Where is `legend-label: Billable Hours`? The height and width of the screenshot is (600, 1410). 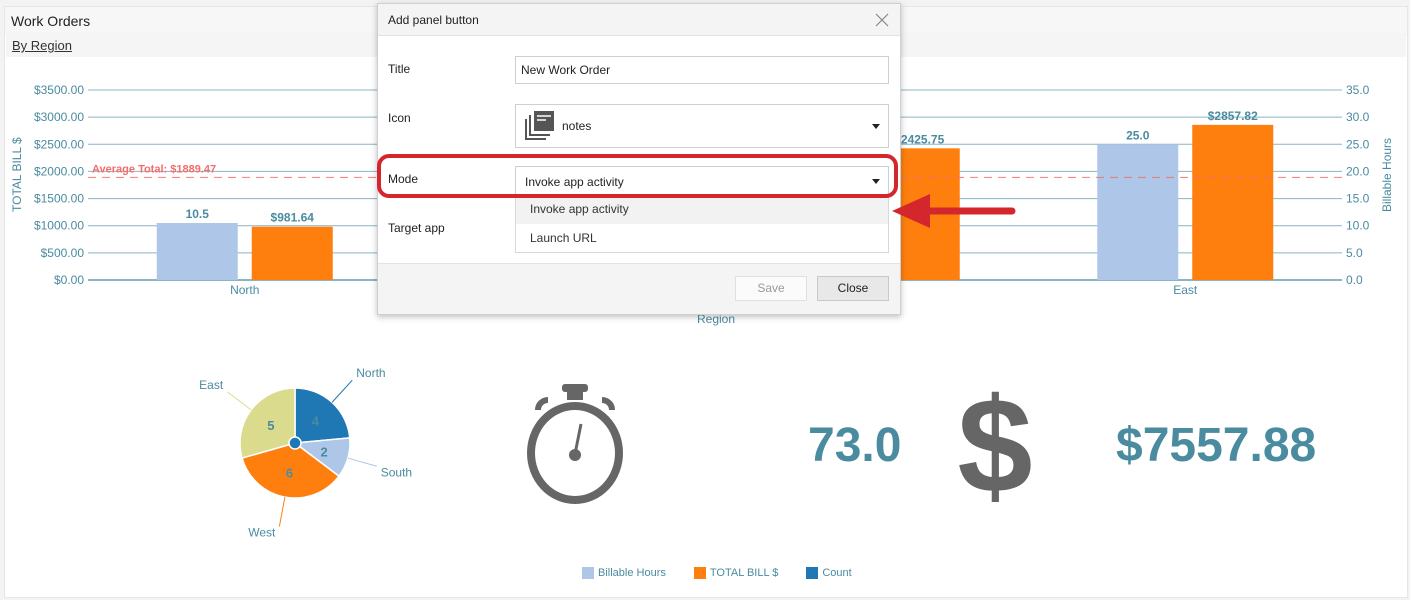
legend-label: Billable Hours is located at coordinates (632, 573).